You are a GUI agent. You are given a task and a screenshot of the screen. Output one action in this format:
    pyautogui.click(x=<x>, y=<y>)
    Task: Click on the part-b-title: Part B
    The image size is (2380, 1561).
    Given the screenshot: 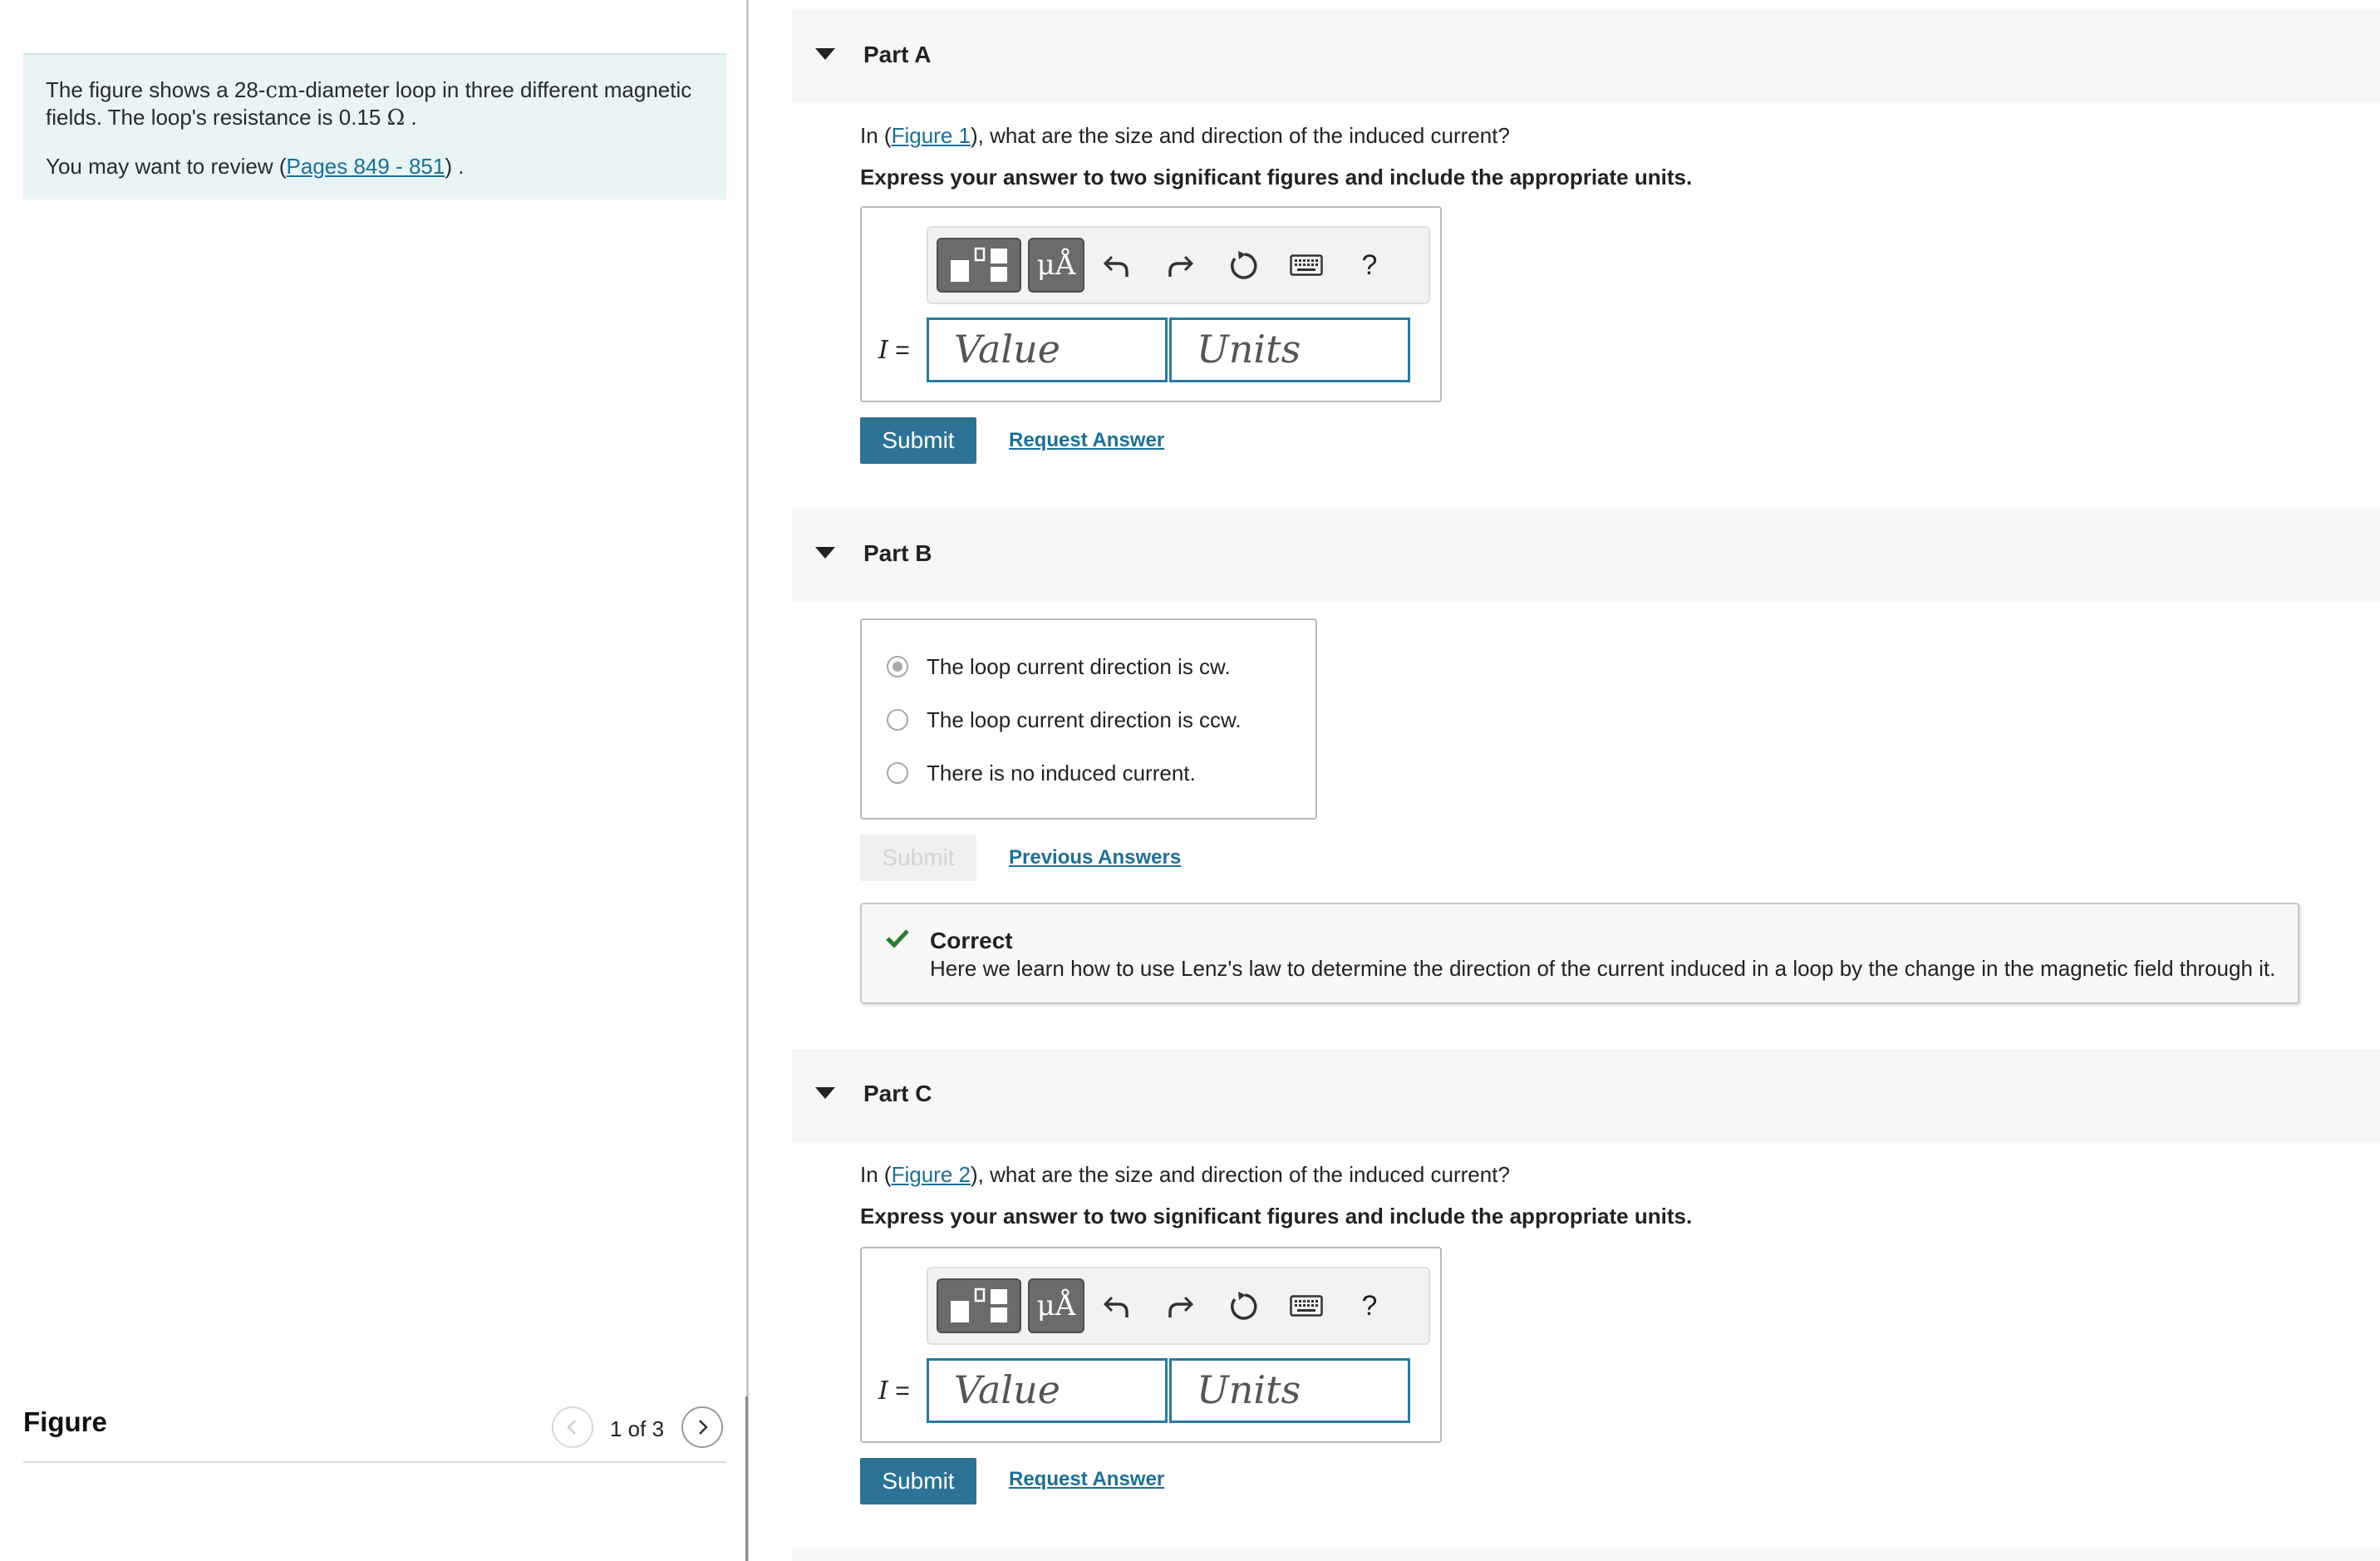 What is the action you would take?
    pyautogui.click(x=898, y=553)
    